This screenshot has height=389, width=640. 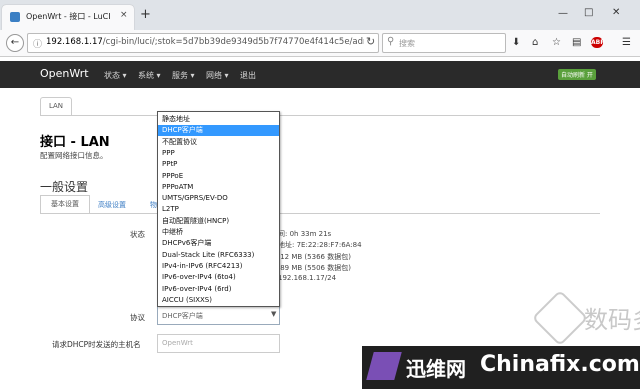 I want to click on tab-title: OpenWrt - 接口 - LuCI, so click(x=68, y=16).